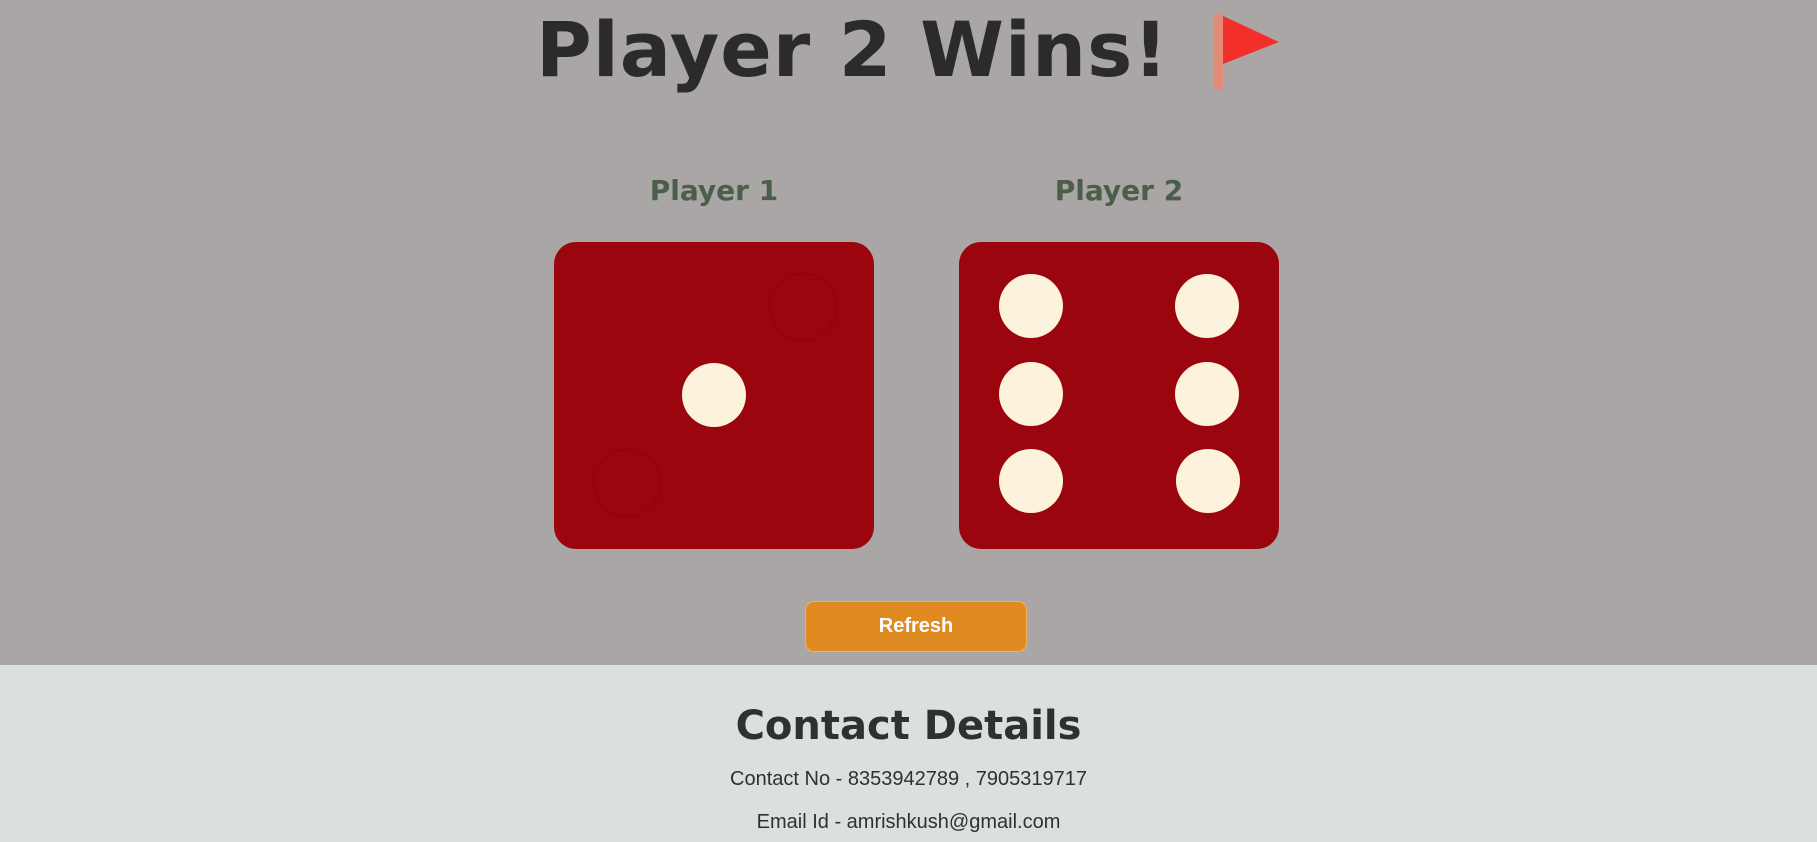 This screenshot has width=1817, height=842. Describe the element at coordinates (916, 626) in the screenshot. I see `refresh-button: Refresh` at that location.